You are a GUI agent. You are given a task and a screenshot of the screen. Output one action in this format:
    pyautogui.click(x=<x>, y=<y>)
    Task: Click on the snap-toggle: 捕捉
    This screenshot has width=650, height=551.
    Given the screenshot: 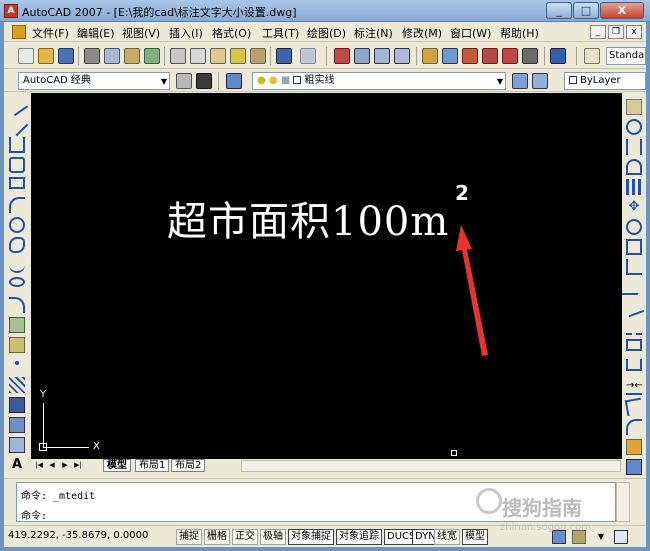 What is the action you would take?
    pyautogui.click(x=189, y=537)
    